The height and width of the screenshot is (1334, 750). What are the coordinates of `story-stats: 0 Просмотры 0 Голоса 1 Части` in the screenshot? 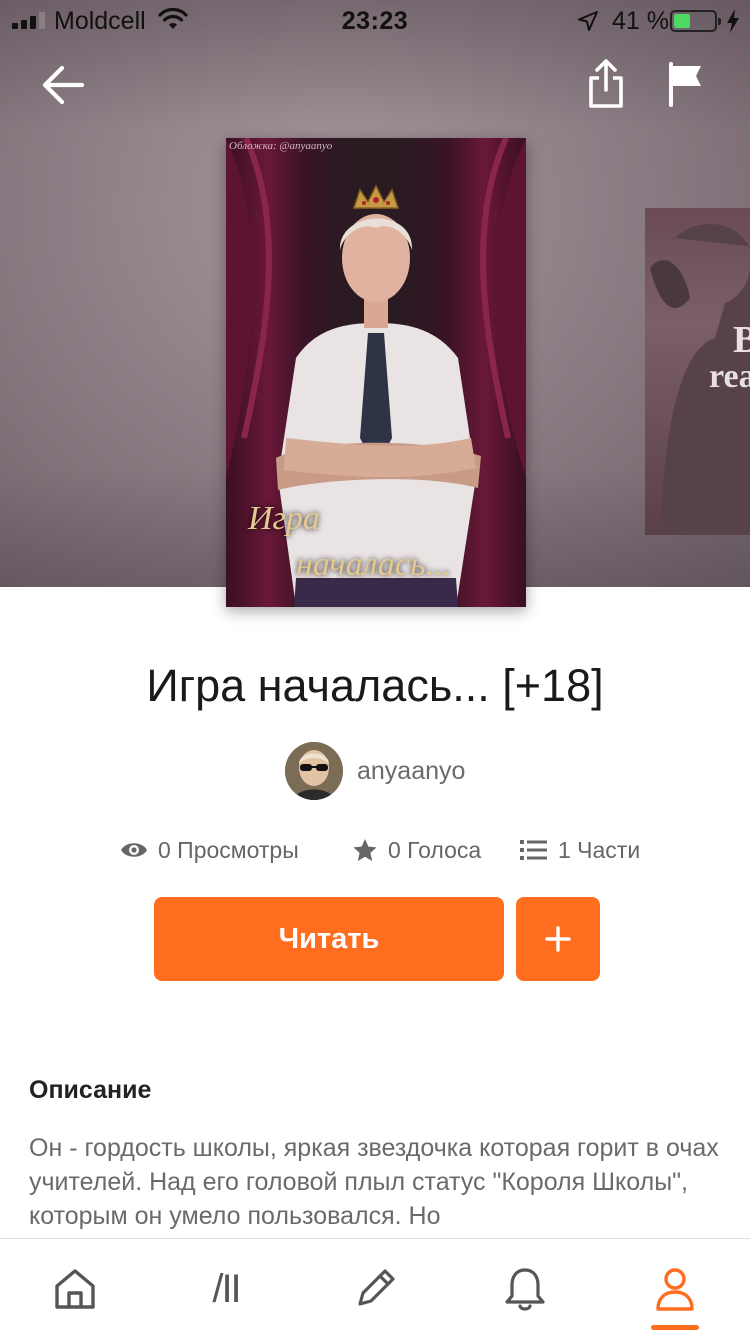 It's located at (375, 850).